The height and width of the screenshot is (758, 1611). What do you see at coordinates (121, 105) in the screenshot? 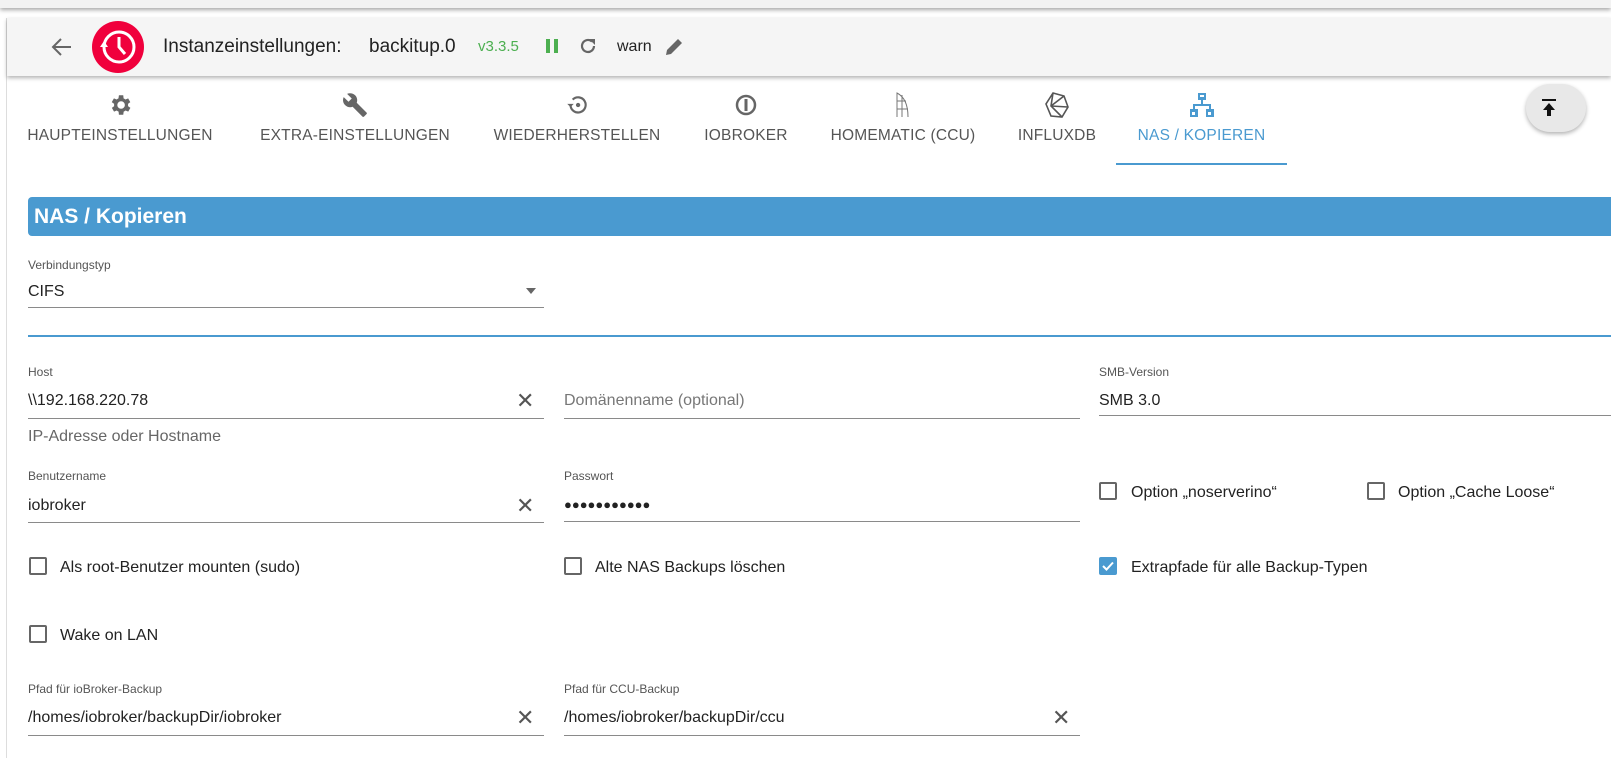
I see `gear-icon` at bounding box center [121, 105].